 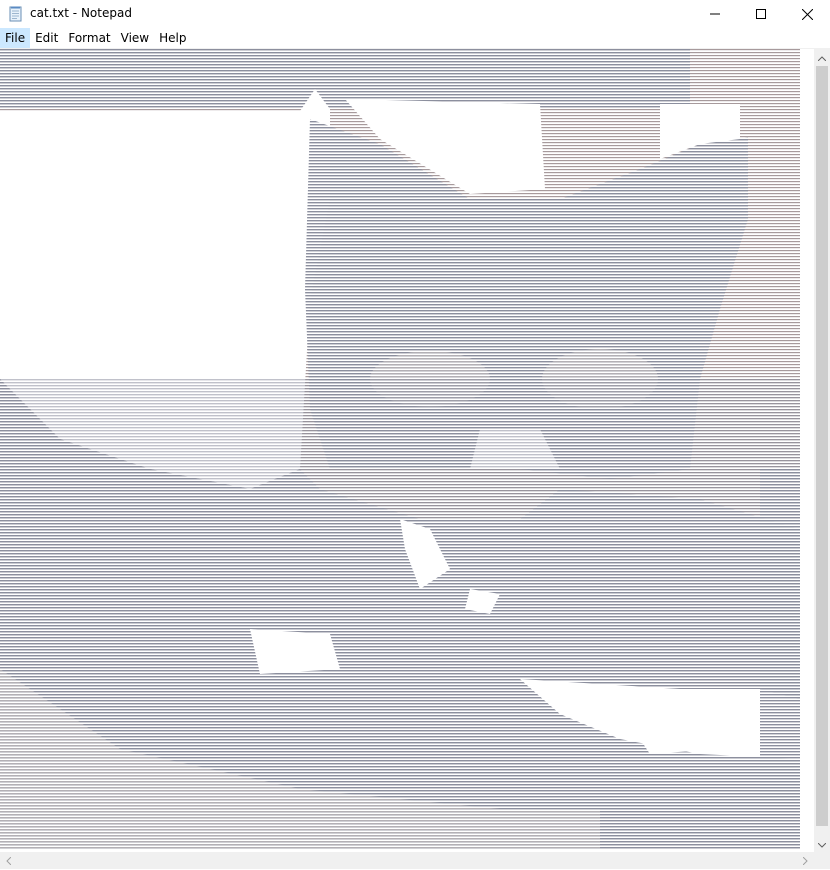 I want to click on scroll-left-arrow, so click(x=8, y=860).